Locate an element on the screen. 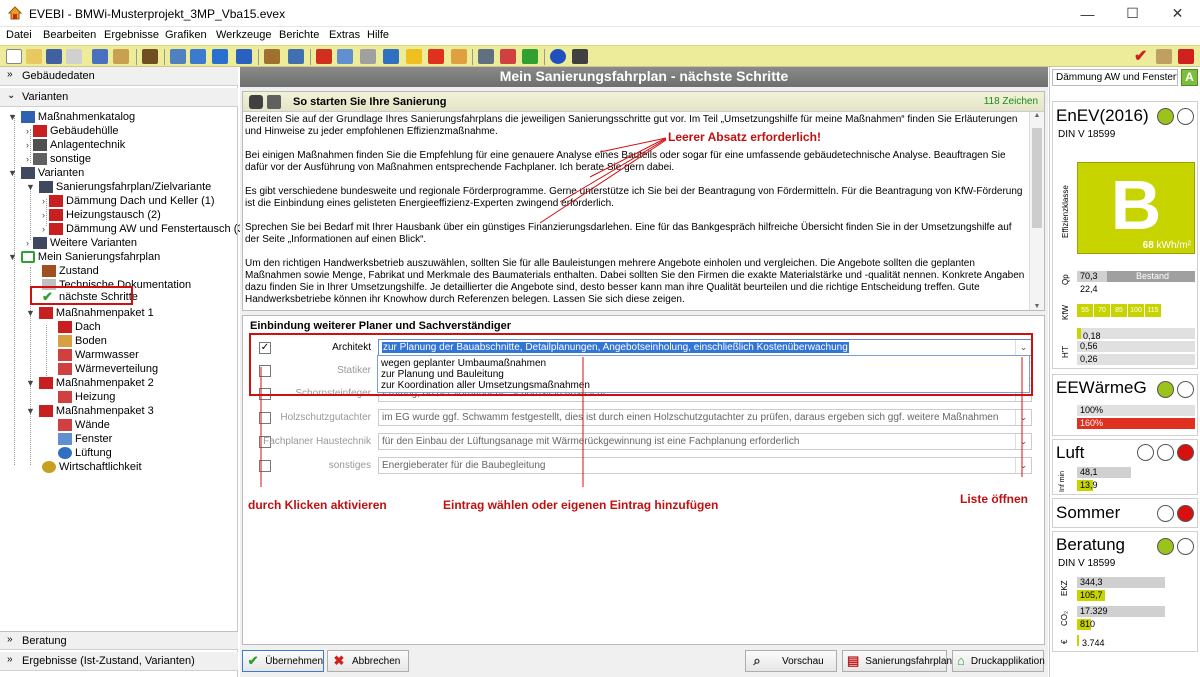 Image resolution: width=1200 pixels, height=677 pixels. section-ergebnisse: » Ergebnisse (Ist-Zustand, Varianten) is located at coordinates (119, 661).